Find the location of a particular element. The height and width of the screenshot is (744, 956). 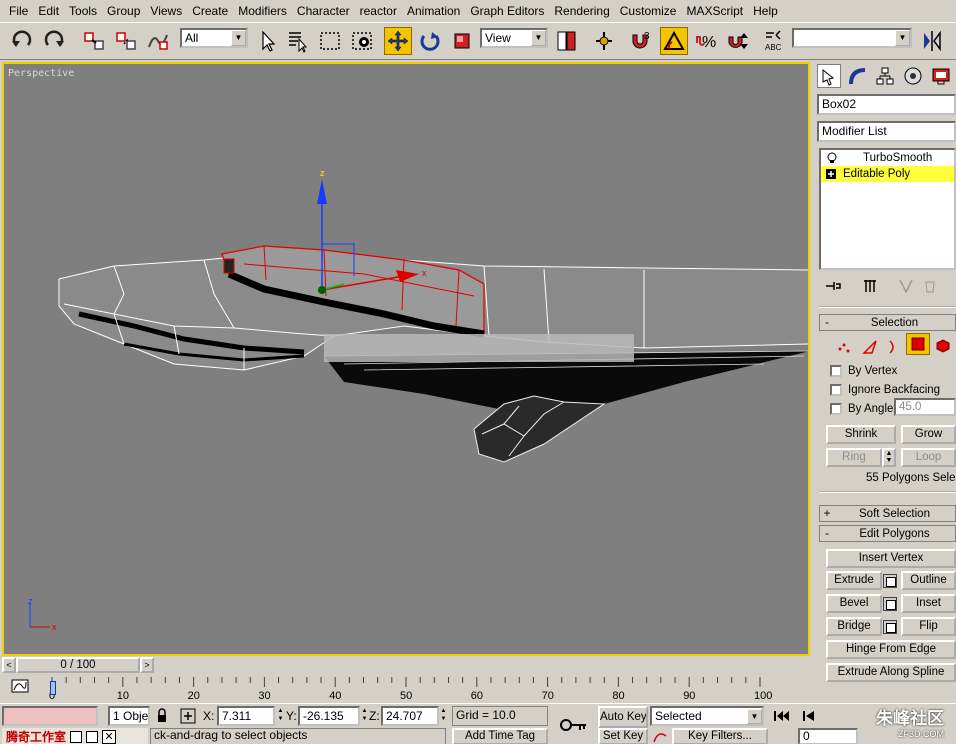

ignore-backfacing-checkbox: Ignore Backfacing is located at coordinates (877, 389).